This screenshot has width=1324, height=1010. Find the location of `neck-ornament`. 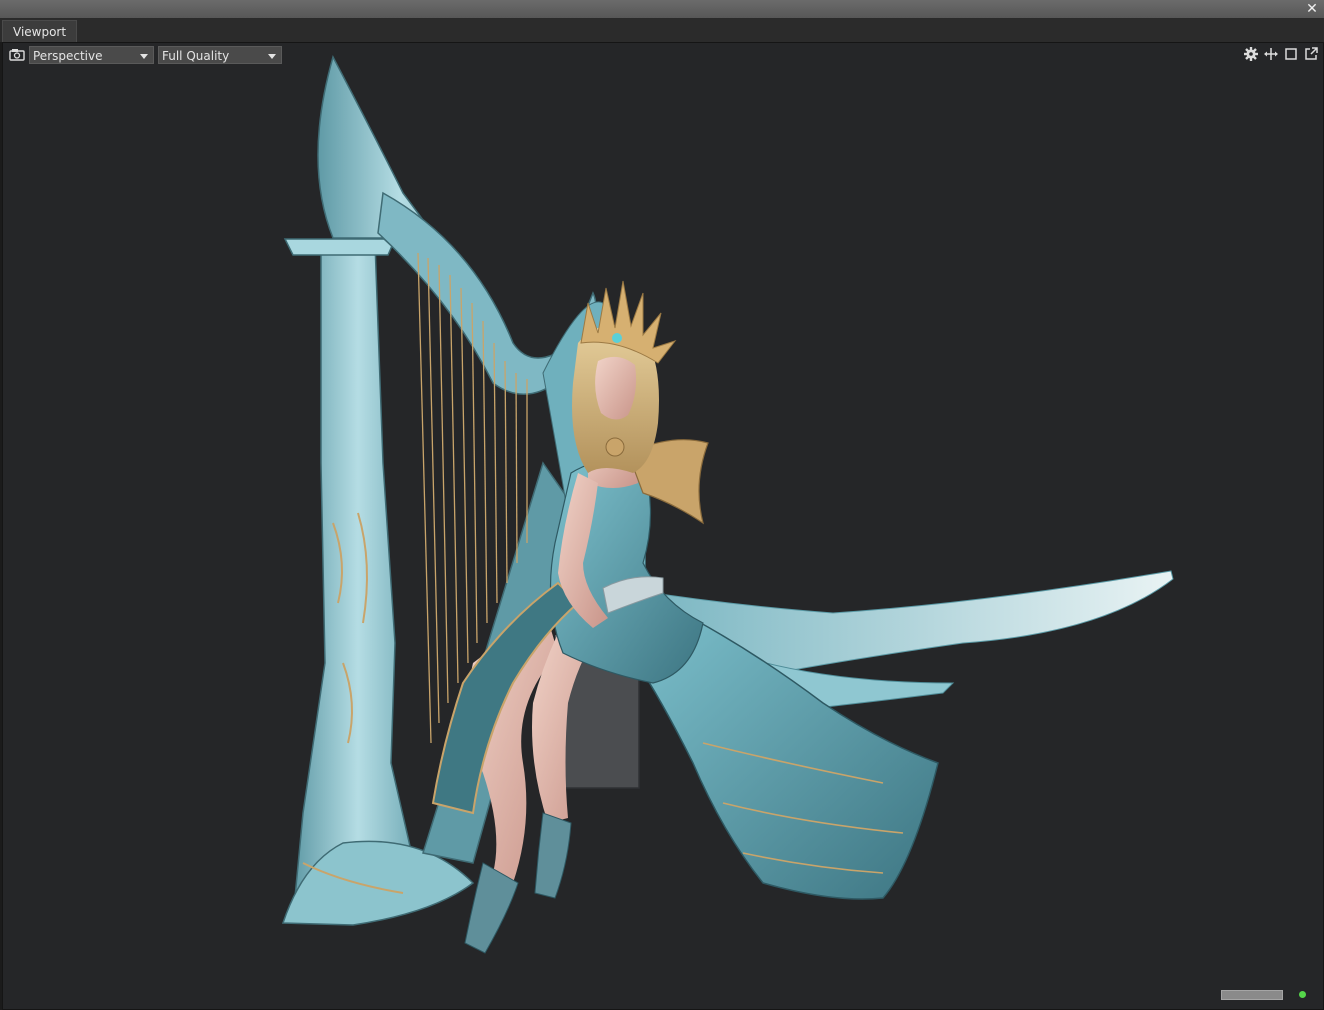

neck-ornament is located at coordinates (615, 447).